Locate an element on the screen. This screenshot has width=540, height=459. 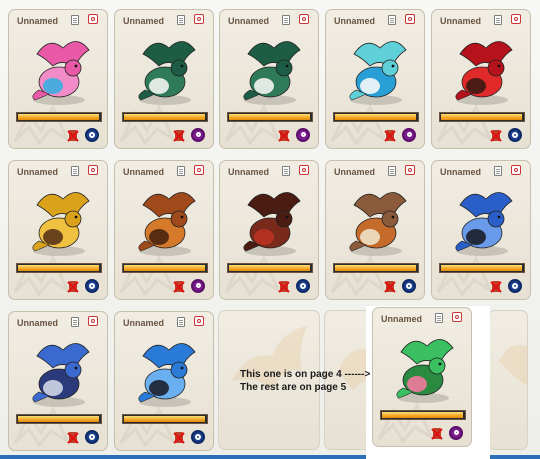
page-note-line-2: The rest are on page 5 is located at coordinates (293, 387).